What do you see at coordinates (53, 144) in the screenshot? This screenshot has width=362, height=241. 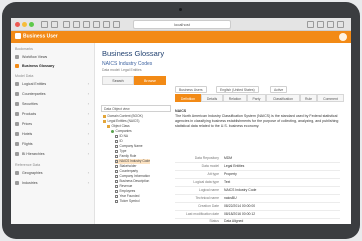 I see `sidebar-item-flights: Flights ›` at bounding box center [53, 144].